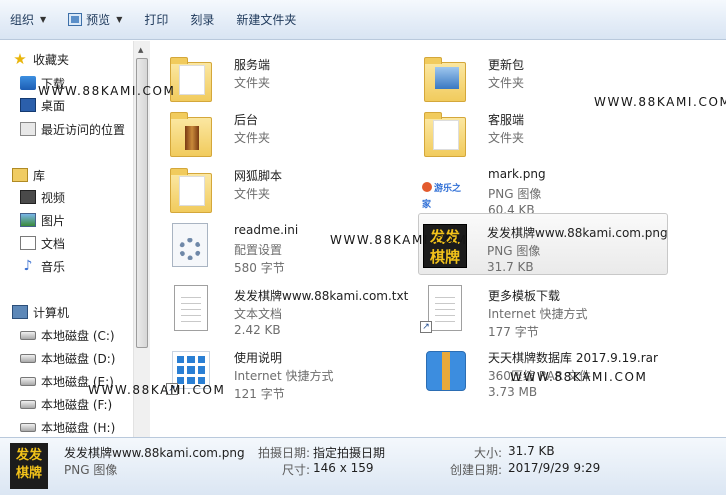 The image size is (726, 495). Describe the element at coordinates (554, 468) in the screenshot. I see `created-date-value: 2017/9/29 9:29` at that location.